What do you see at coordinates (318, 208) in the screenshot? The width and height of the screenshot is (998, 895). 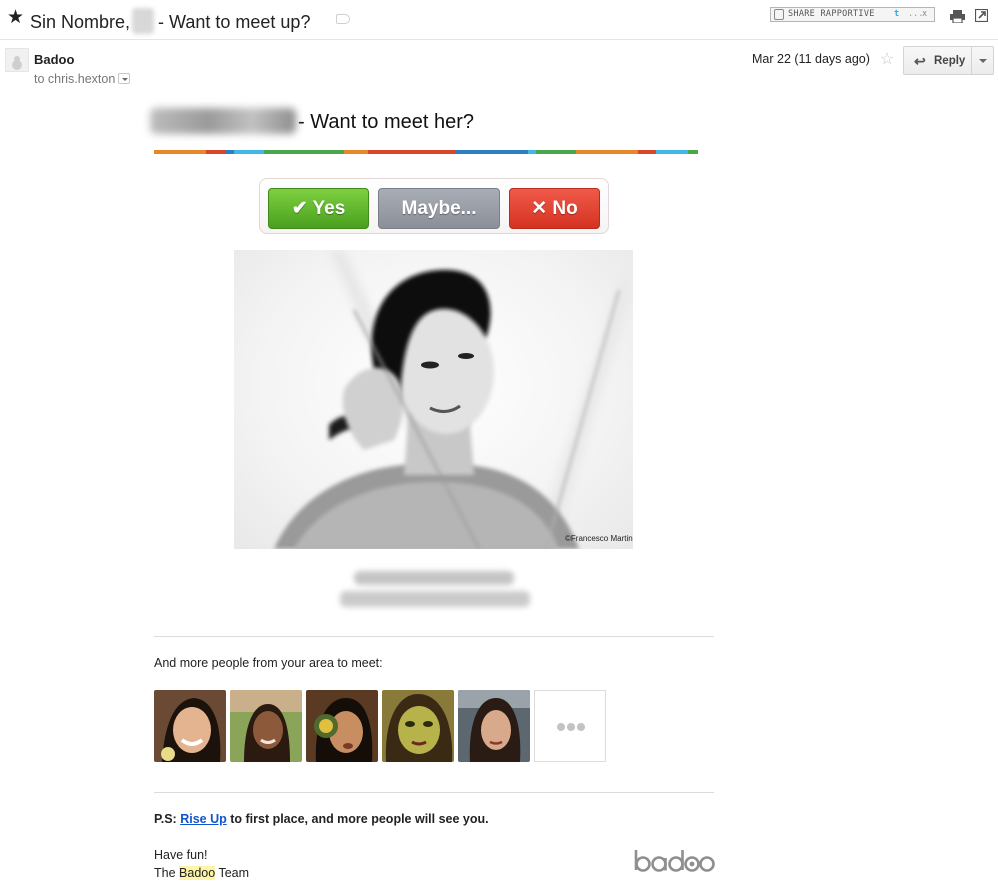 I see `yes-button: ✔ Yes` at bounding box center [318, 208].